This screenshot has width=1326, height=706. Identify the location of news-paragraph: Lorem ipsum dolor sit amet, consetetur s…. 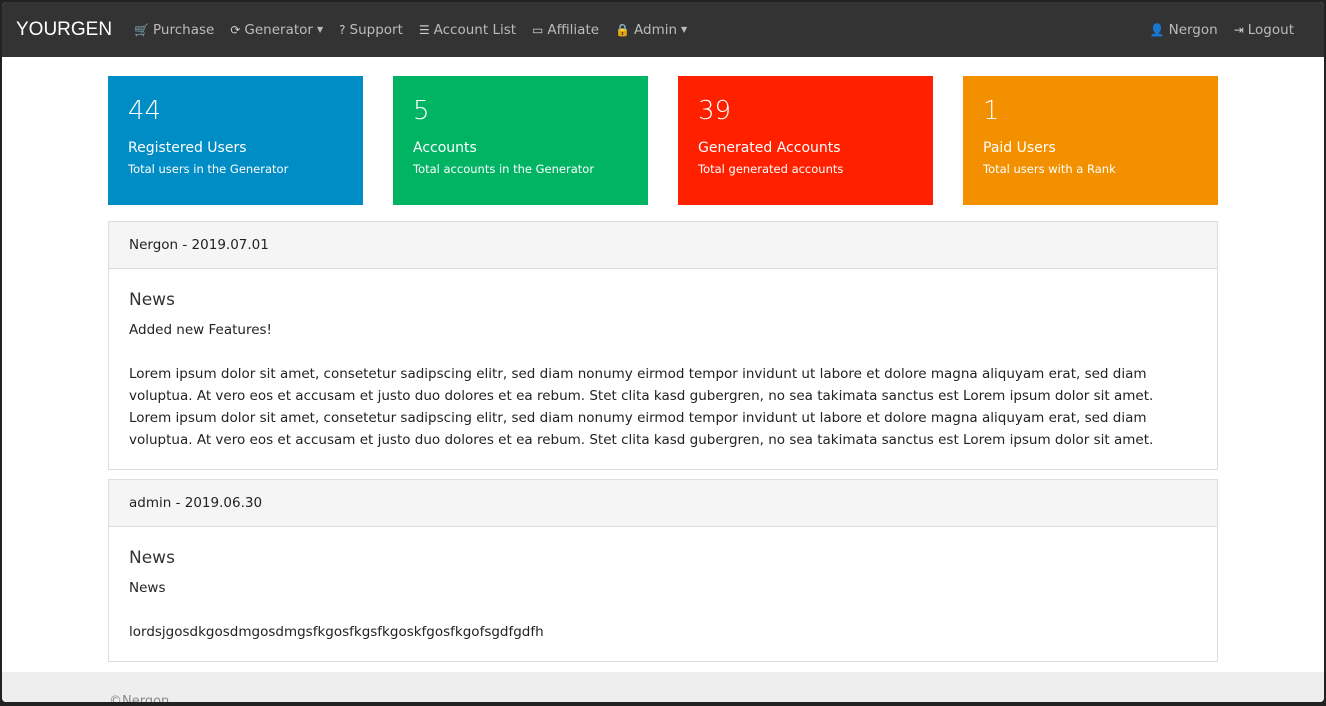
(641, 407).